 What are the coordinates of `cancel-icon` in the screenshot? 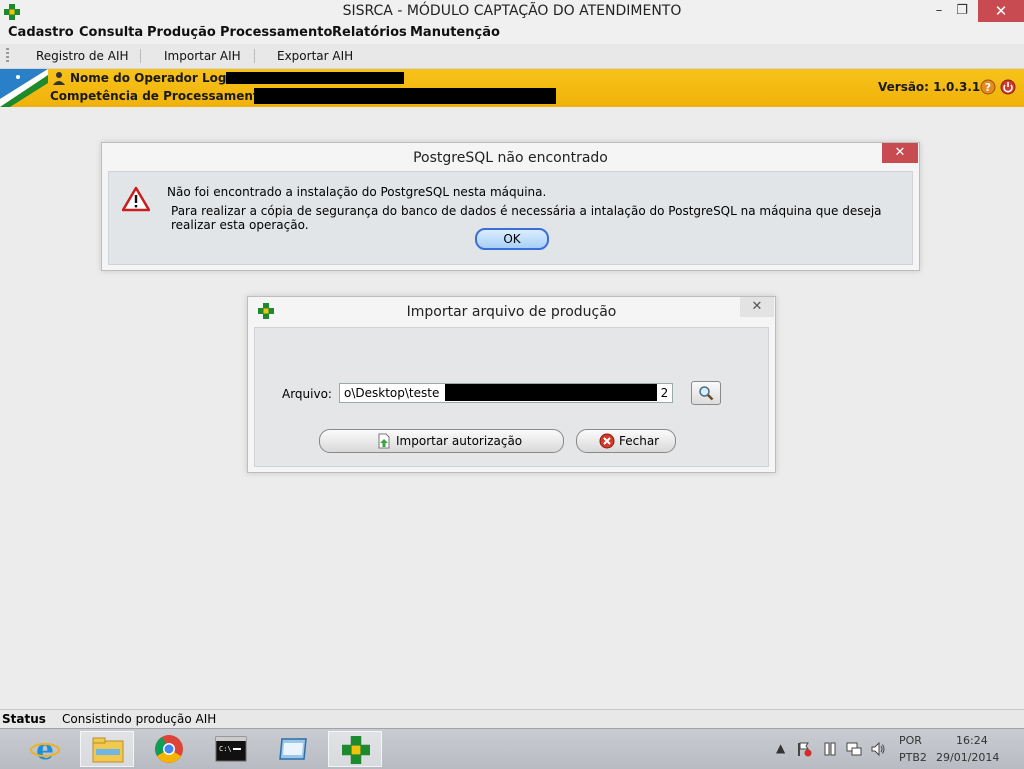 It's located at (607, 441).